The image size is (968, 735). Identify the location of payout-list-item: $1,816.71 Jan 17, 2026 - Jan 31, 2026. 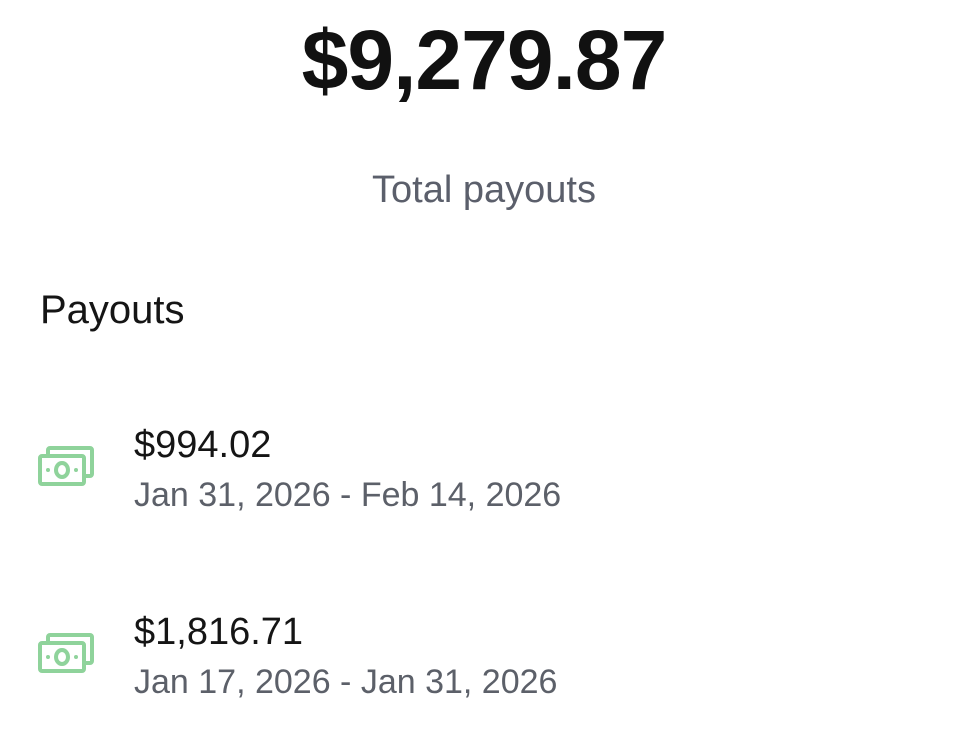
(484, 660).